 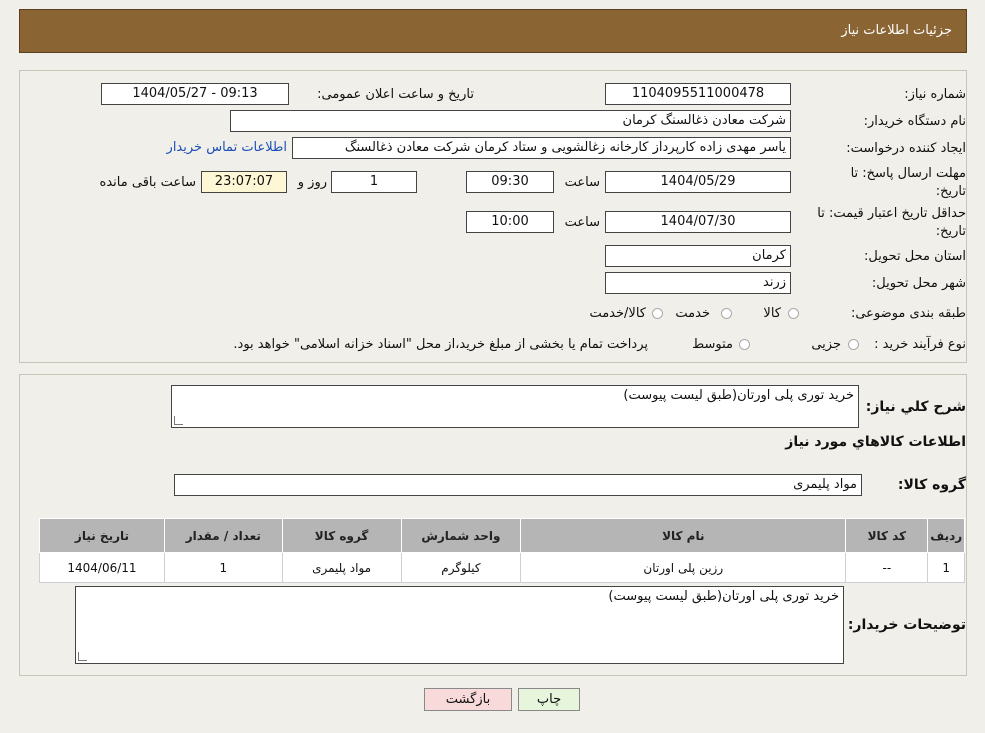 What do you see at coordinates (341, 535) in the screenshot?
I see `col-group-header: گروه کالا` at bounding box center [341, 535].